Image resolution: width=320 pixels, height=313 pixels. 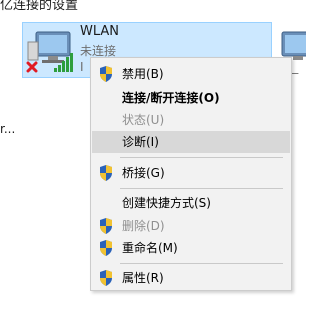 I want to click on menu-item-rename: 重命名(M), so click(x=191, y=248).